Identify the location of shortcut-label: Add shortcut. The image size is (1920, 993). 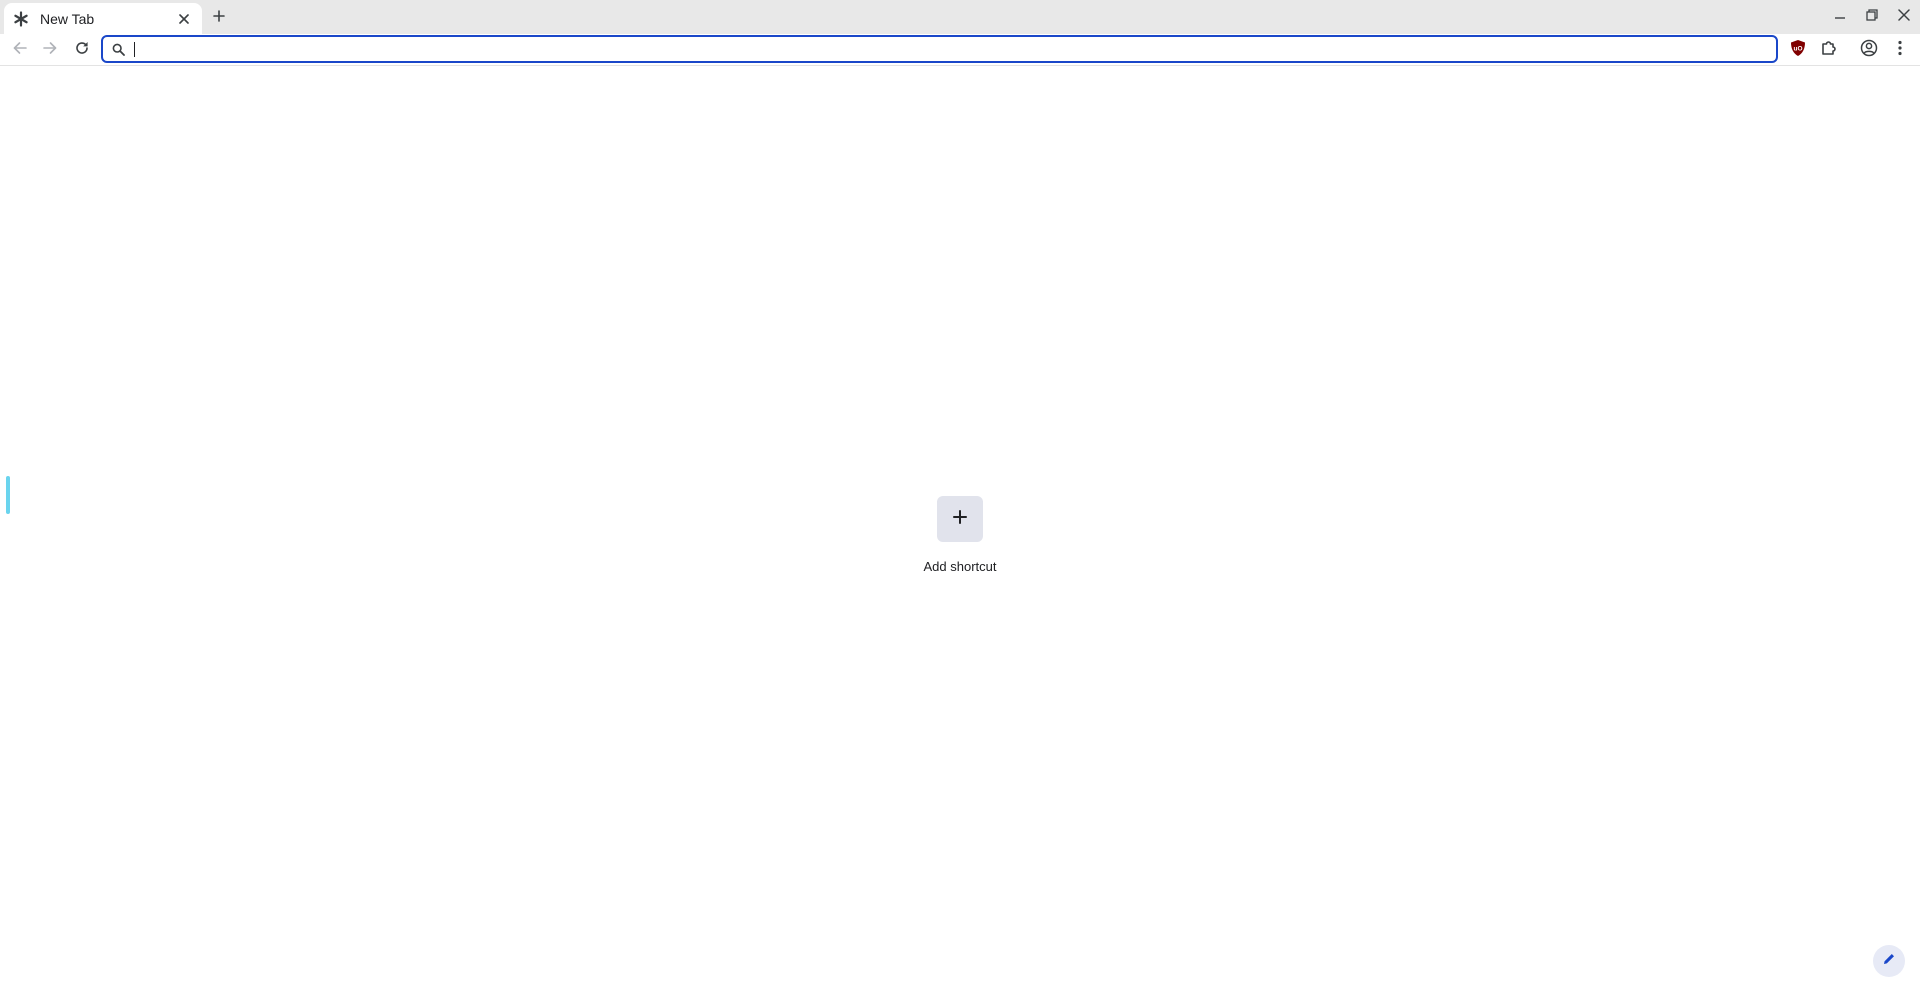
(960, 566).